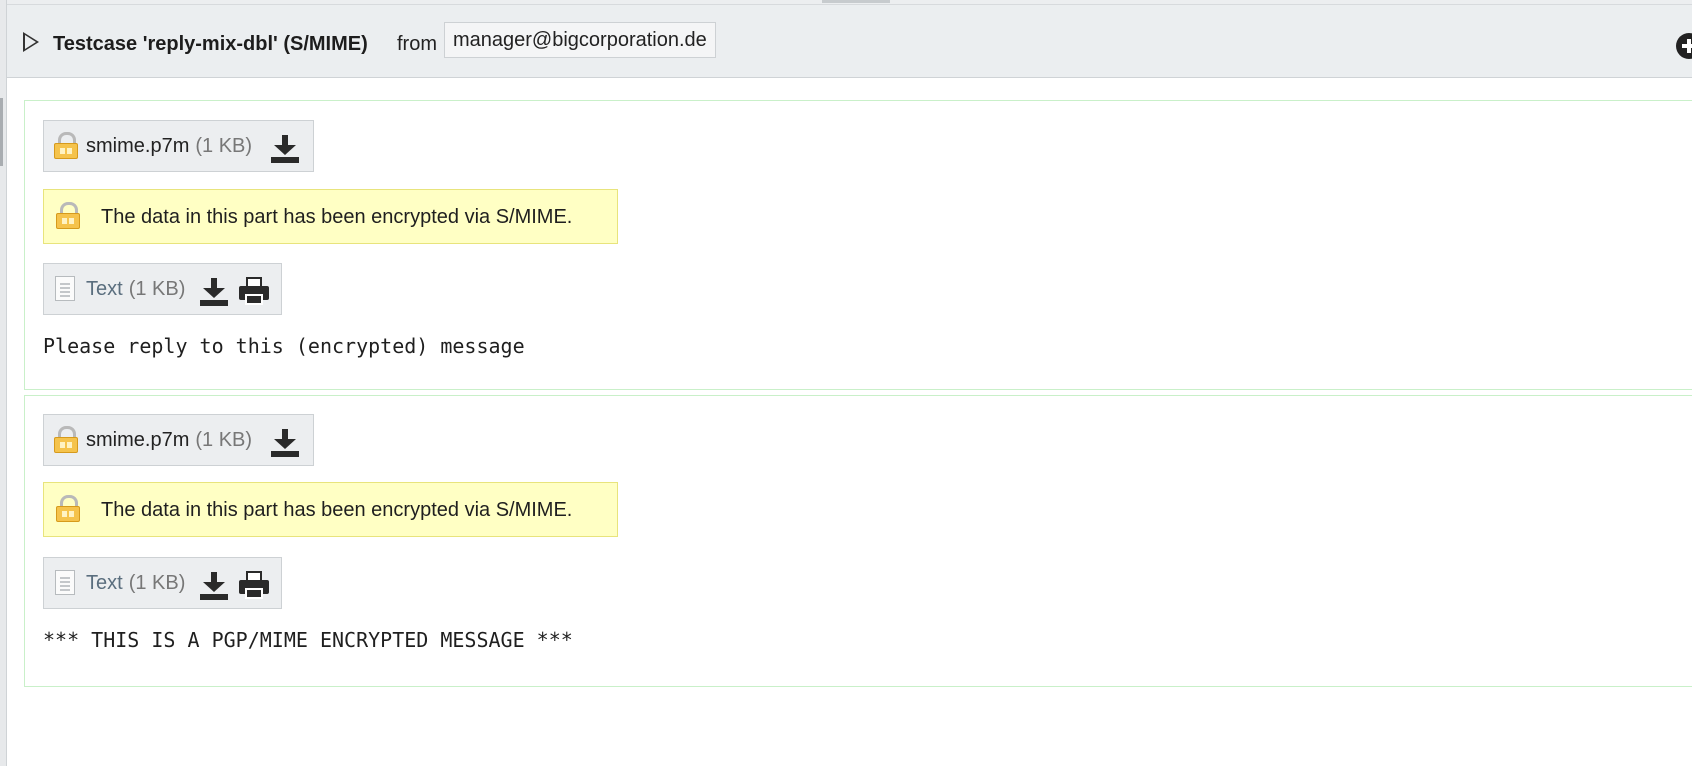  What do you see at coordinates (1, 132) in the screenshot?
I see `left-scrollbar-thumb` at bounding box center [1, 132].